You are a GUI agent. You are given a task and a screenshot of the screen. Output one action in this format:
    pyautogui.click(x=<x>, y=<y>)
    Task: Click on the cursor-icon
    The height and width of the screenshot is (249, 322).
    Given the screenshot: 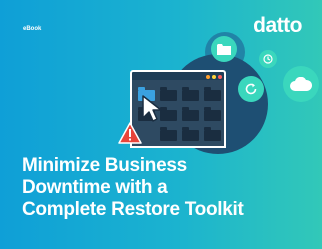 What is the action you would take?
    pyautogui.click(x=152, y=108)
    